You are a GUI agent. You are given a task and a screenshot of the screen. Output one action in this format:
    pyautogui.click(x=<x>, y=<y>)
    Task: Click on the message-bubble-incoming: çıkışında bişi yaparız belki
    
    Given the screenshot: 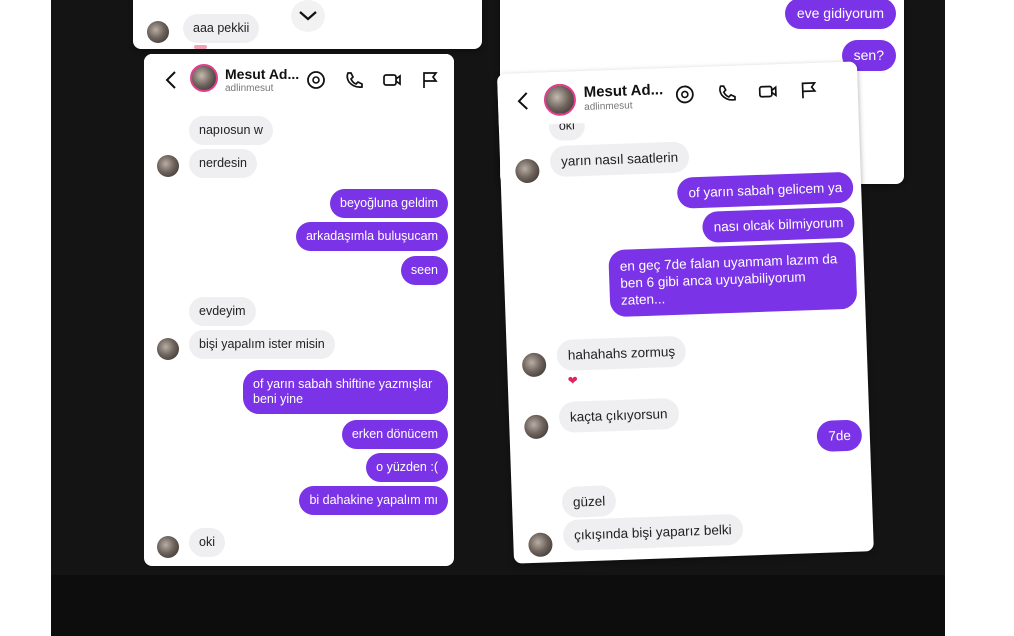 What is the action you would take?
    pyautogui.click(x=653, y=532)
    